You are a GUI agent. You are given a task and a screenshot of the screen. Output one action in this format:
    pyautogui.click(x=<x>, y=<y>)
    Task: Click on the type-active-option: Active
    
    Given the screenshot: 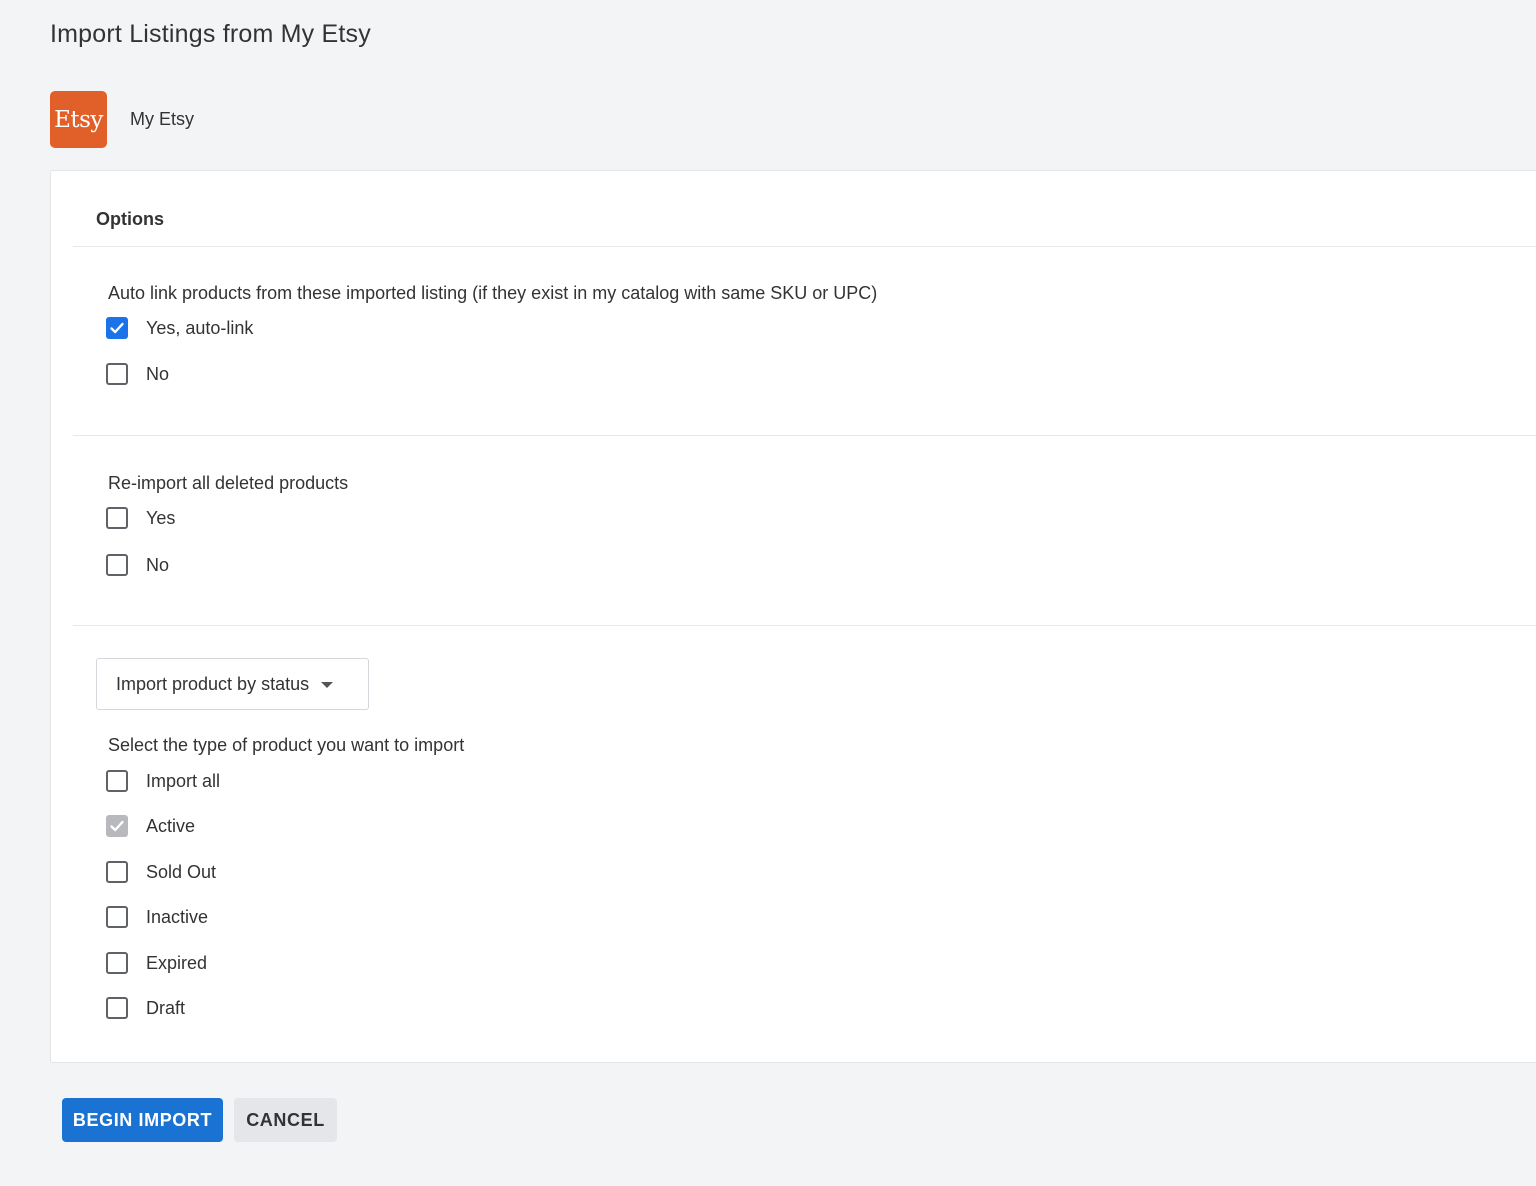 What is the action you would take?
    pyautogui.click(x=150, y=826)
    